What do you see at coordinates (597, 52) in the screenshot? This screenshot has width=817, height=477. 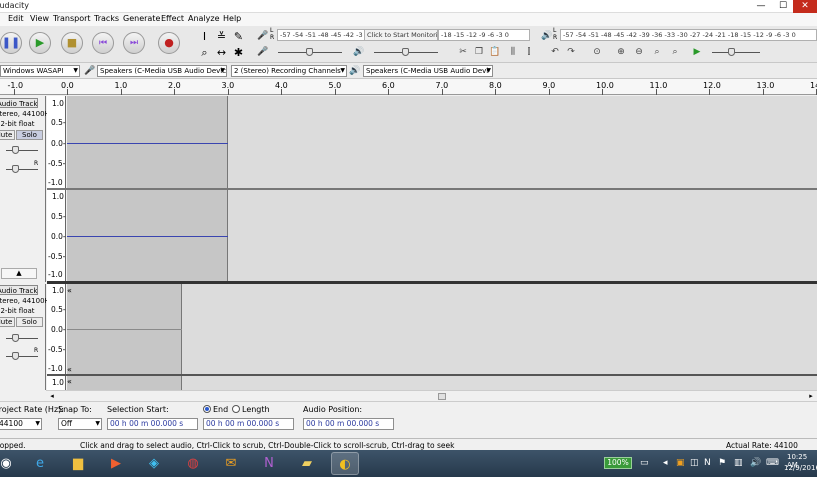 I see `sync-lock-icon: ⊙` at bounding box center [597, 52].